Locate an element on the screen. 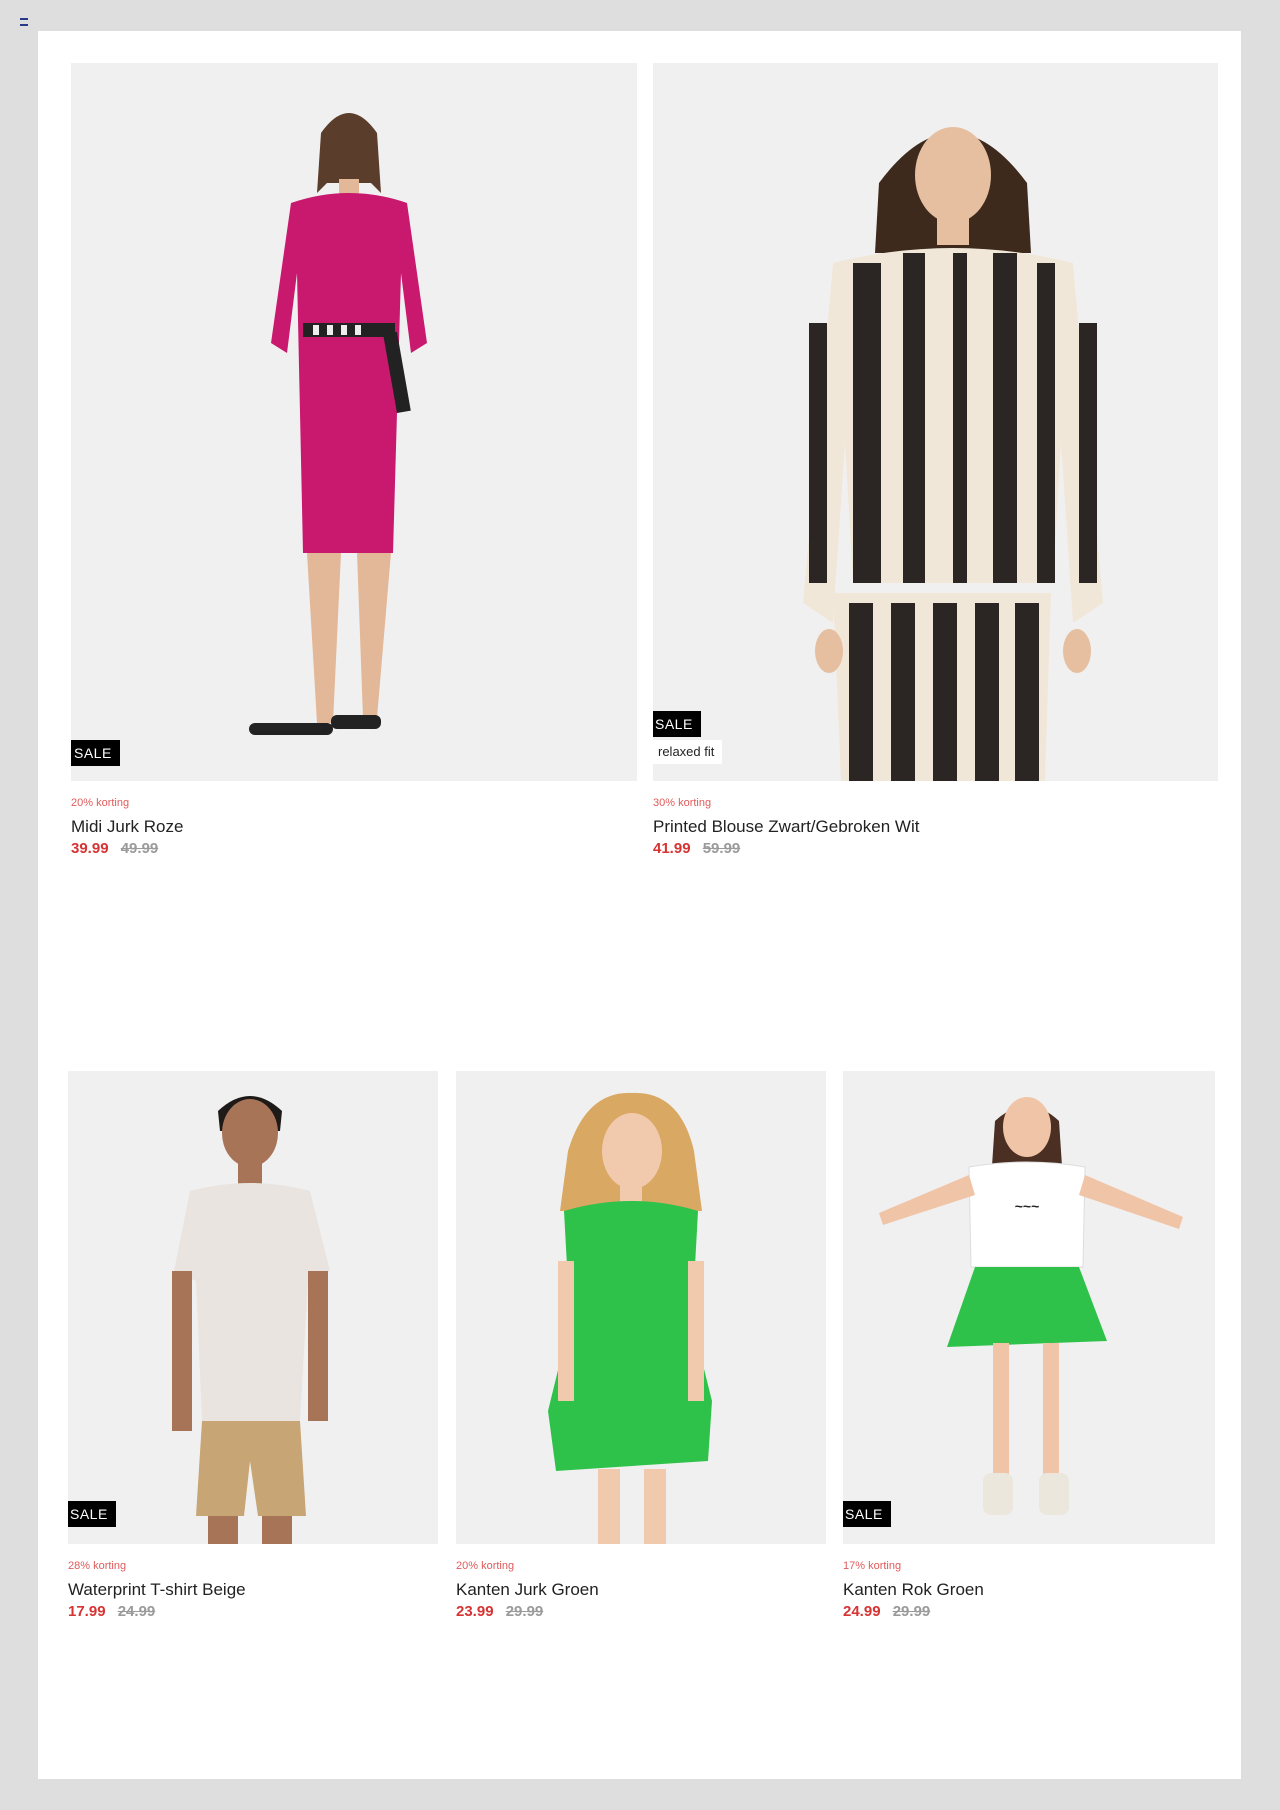 Image resolution: width=1280 pixels, height=1810 pixels. product-name: Kanten Jurk Groen is located at coordinates (527, 1590).